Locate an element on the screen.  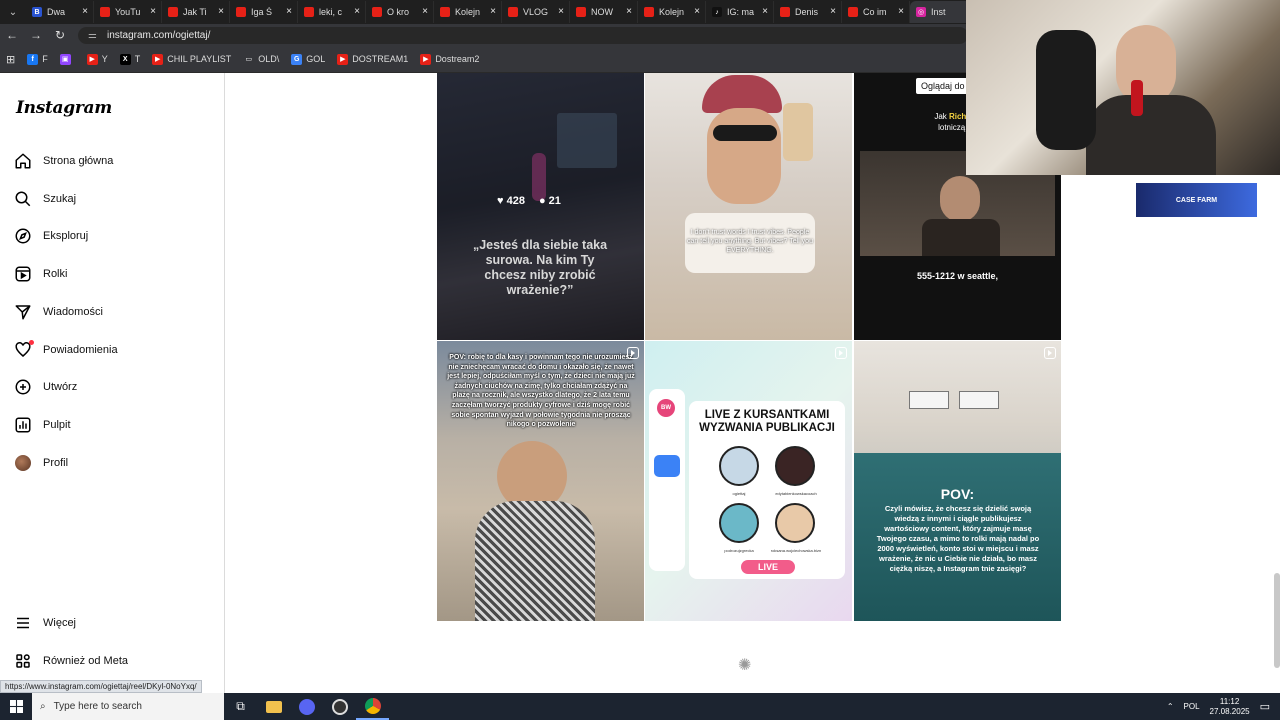
obs-icon is located at coordinates (339, 706).